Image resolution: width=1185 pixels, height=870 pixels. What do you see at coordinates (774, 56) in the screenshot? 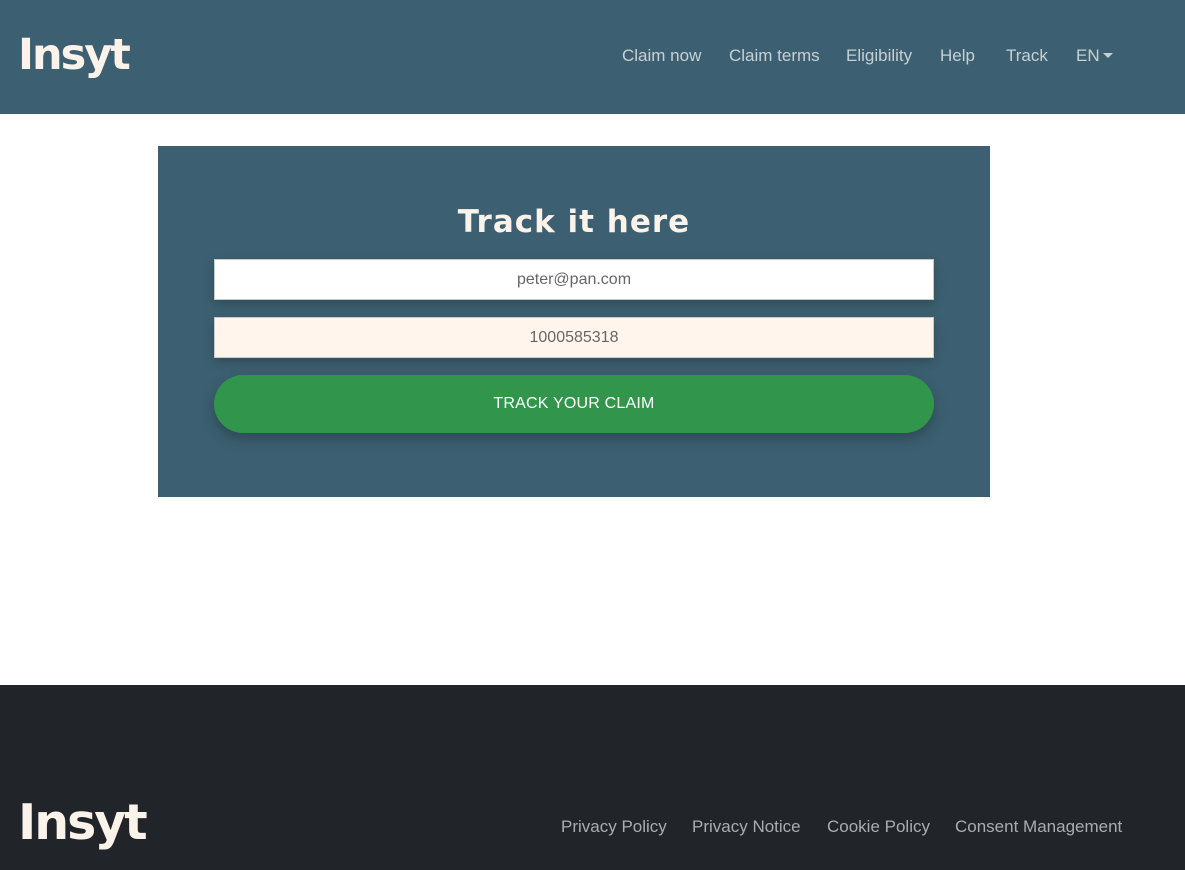
I see `nav-claim-terms: Claim terms` at bounding box center [774, 56].